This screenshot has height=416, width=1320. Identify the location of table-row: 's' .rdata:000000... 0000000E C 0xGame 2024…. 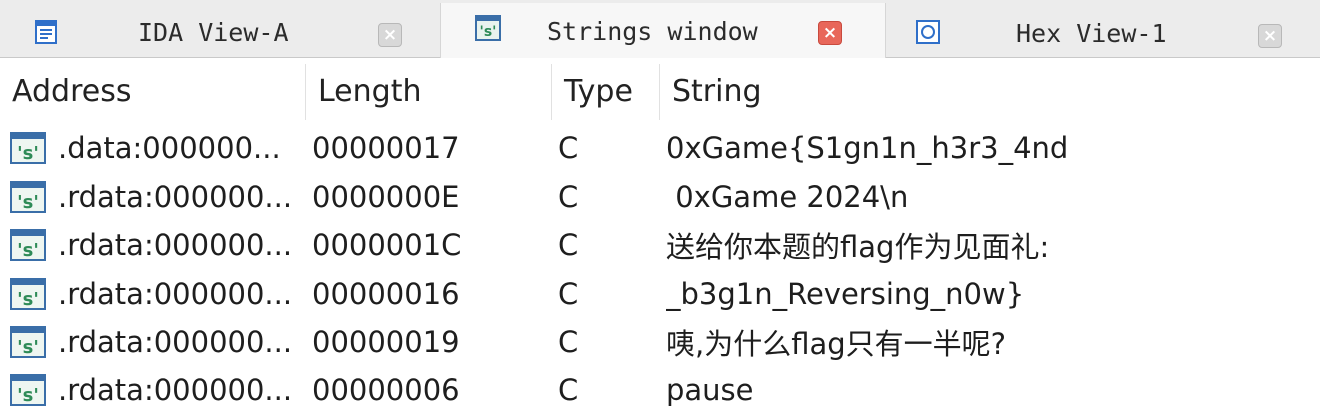
(660, 197).